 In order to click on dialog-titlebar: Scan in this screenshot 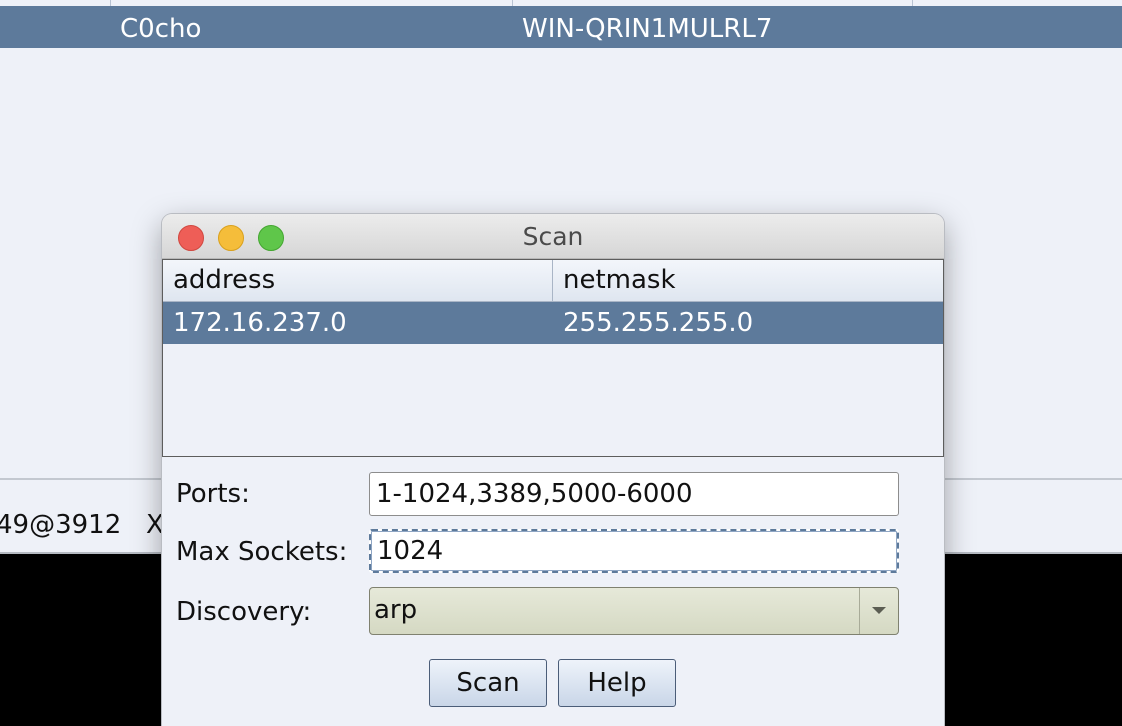, I will do `click(553, 236)`.